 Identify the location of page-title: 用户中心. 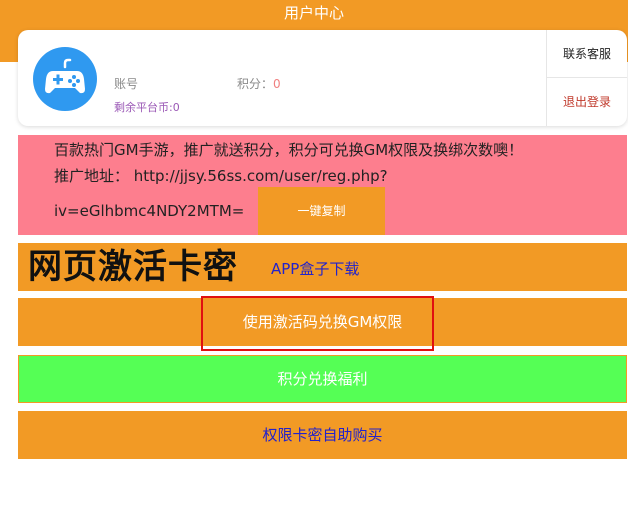
(313, 13).